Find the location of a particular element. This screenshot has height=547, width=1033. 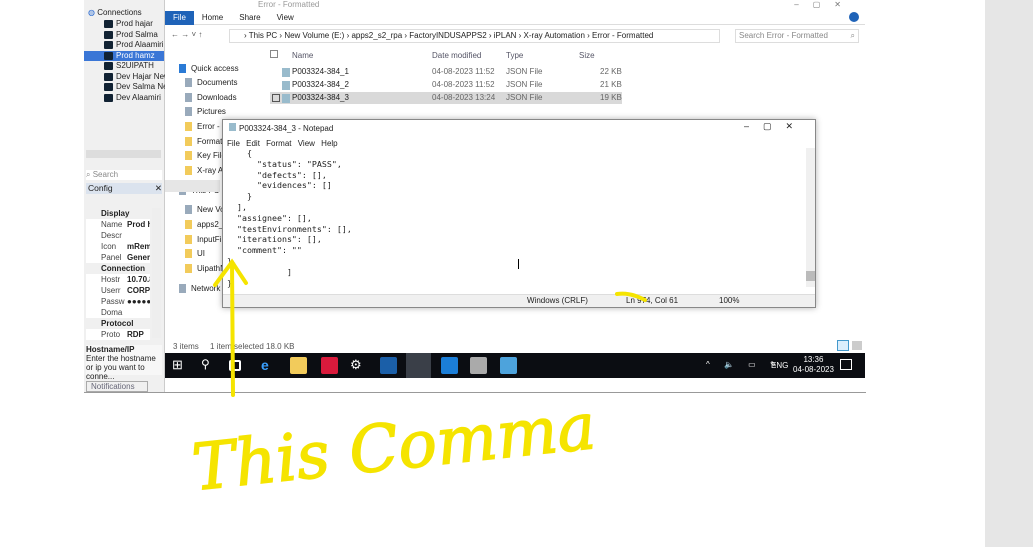

property-category: Protocol is located at coordinates (118, 323).